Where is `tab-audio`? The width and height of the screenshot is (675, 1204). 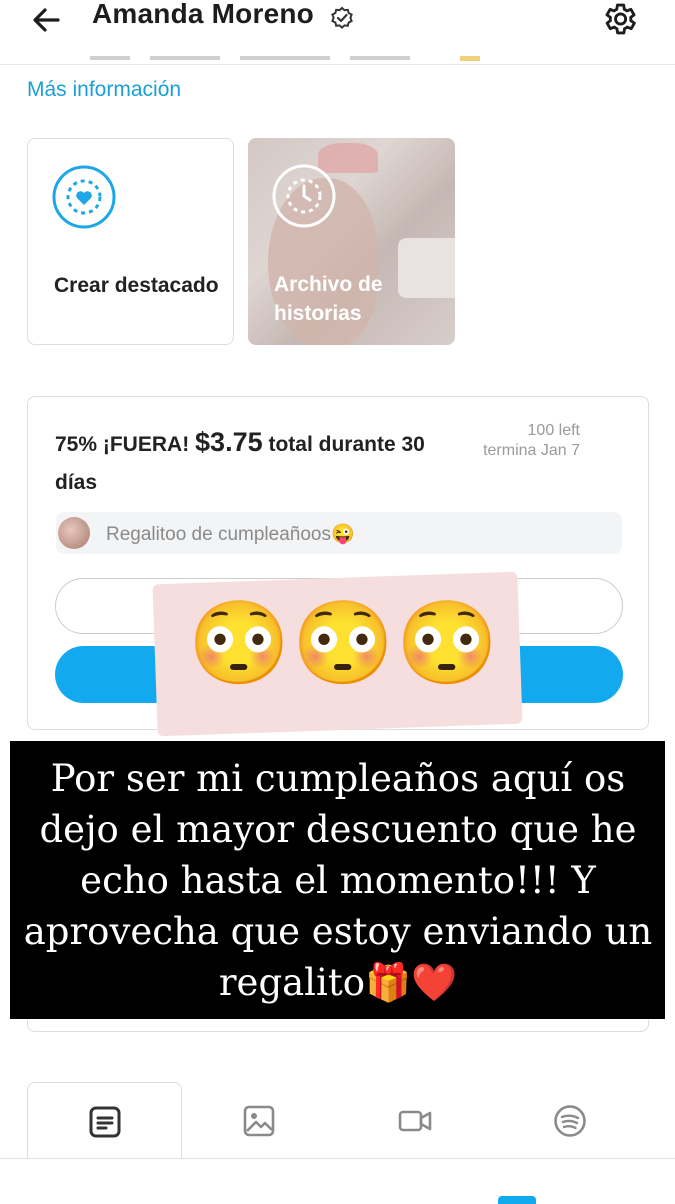
tab-audio is located at coordinates (570, 1120).